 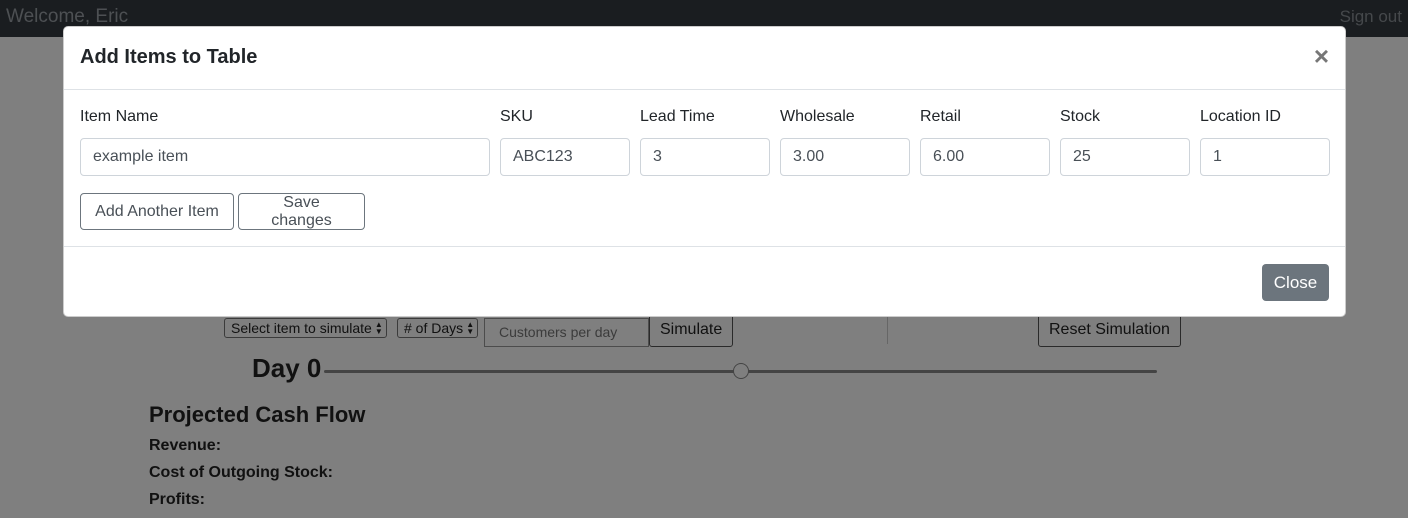 I want to click on wholesale-label: Wholesale, so click(x=817, y=116).